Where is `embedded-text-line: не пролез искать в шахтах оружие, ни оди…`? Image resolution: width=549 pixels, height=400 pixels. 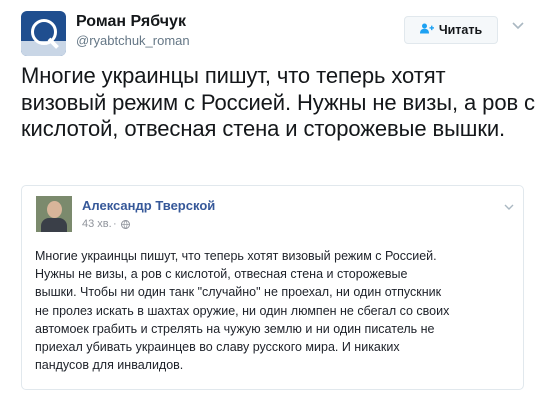 embedded-text-line: не пролез искать в шахтах оружие, ни оди… is located at coordinates (242, 310).